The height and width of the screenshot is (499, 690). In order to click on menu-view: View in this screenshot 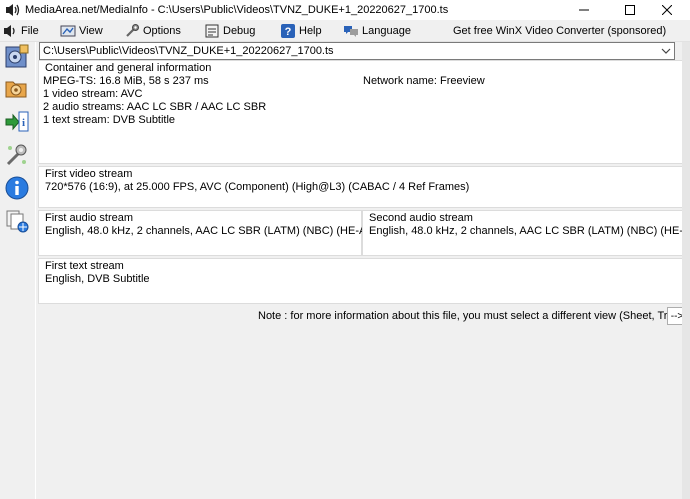, I will do `click(81, 30)`.